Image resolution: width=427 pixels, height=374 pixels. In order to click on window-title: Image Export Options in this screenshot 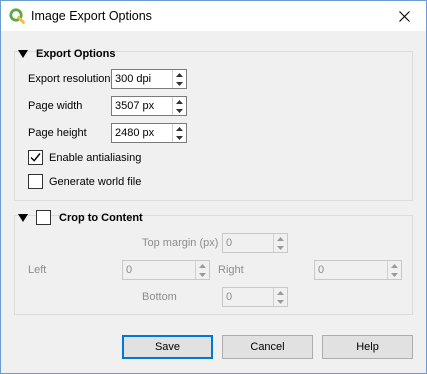, I will do `click(91, 16)`.